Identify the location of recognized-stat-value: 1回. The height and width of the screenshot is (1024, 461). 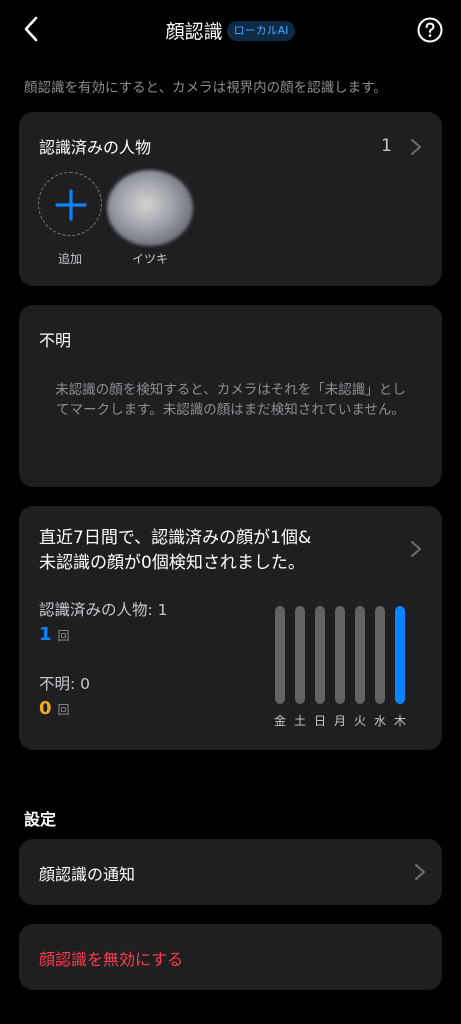
(54, 634).